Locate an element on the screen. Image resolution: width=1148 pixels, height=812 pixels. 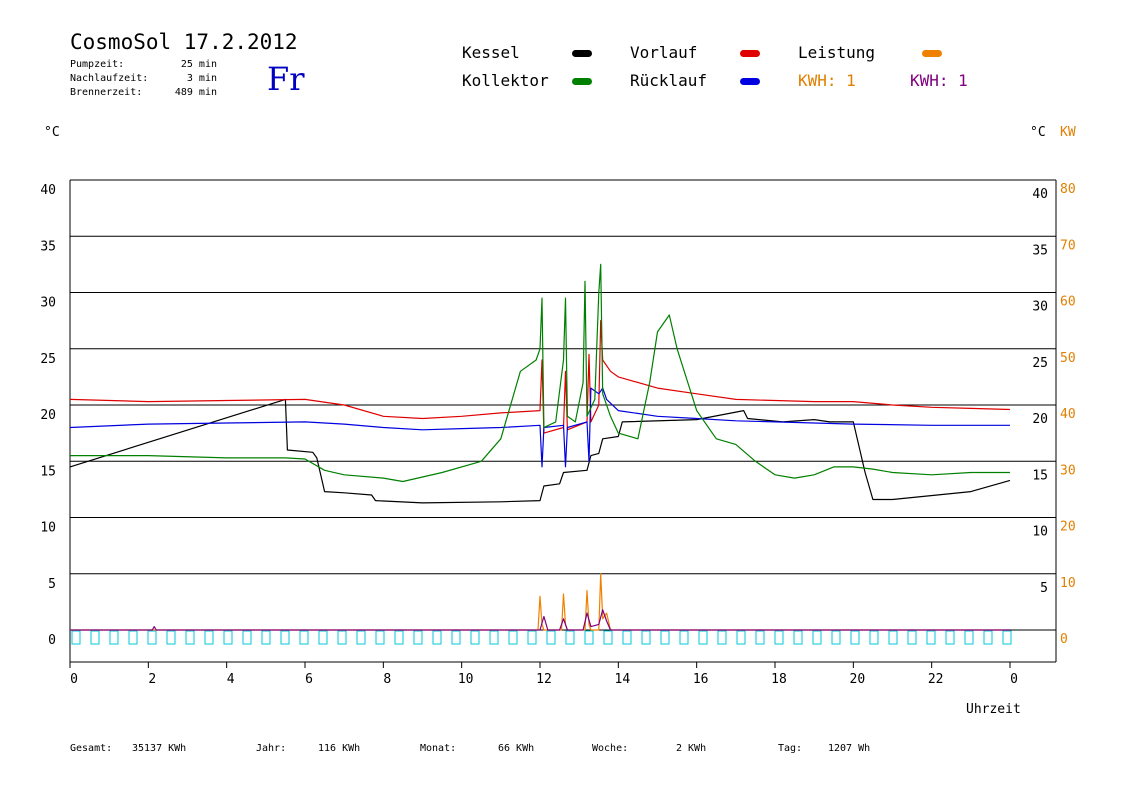
y-kw-tick-label: 10 is located at coordinates (1068, 583).